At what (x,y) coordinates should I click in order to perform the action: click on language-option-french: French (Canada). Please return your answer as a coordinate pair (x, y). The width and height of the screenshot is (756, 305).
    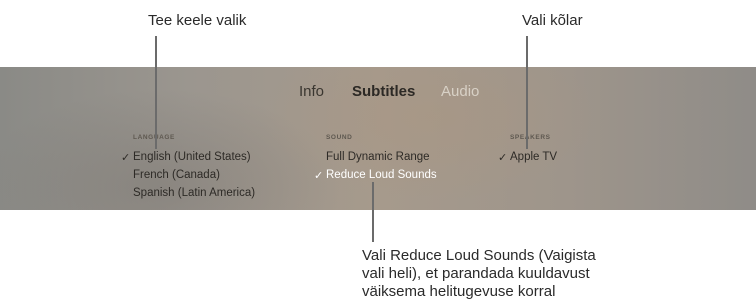
    Looking at the image, I should click on (176, 175).